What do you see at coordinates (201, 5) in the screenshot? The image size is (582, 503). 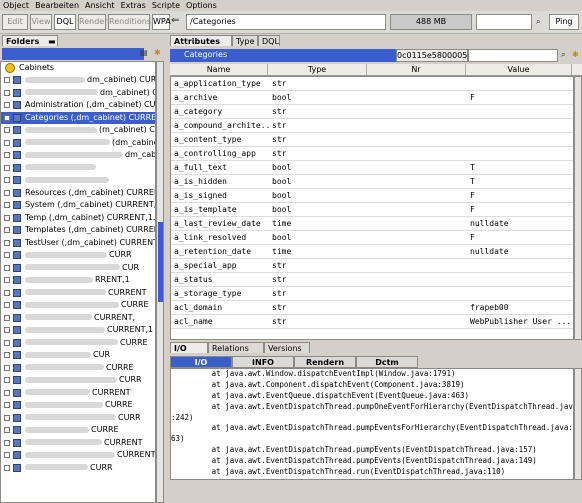 I see `menu-item: Options` at bounding box center [201, 5].